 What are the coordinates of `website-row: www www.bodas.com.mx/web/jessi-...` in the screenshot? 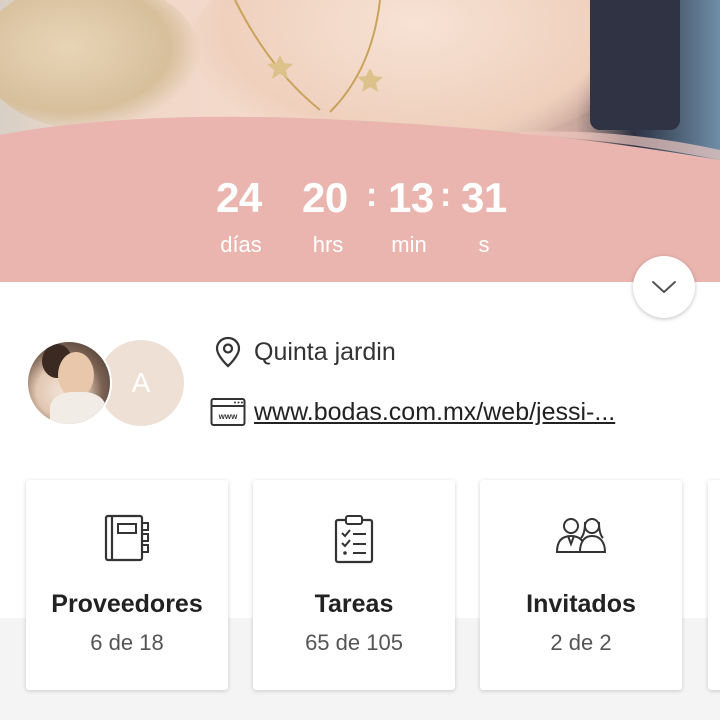 It's located at (412, 412).